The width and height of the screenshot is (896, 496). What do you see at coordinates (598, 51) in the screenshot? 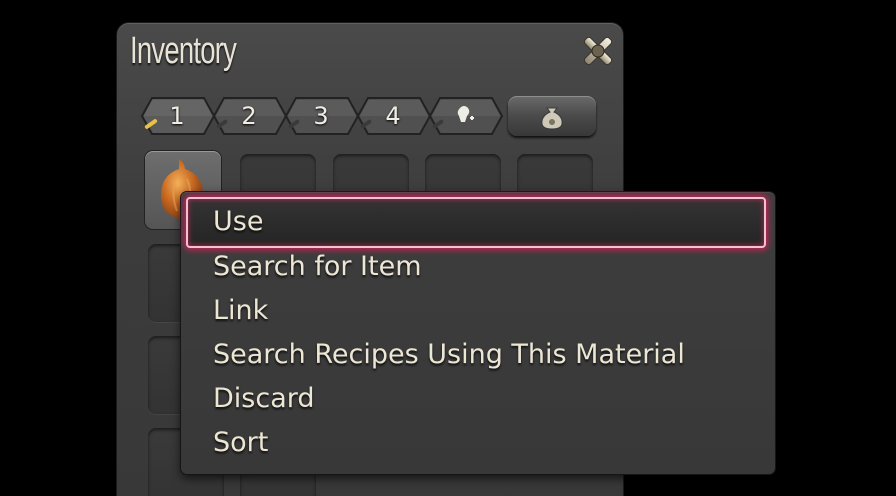
I see `close-icon` at bounding box center [598, 51].